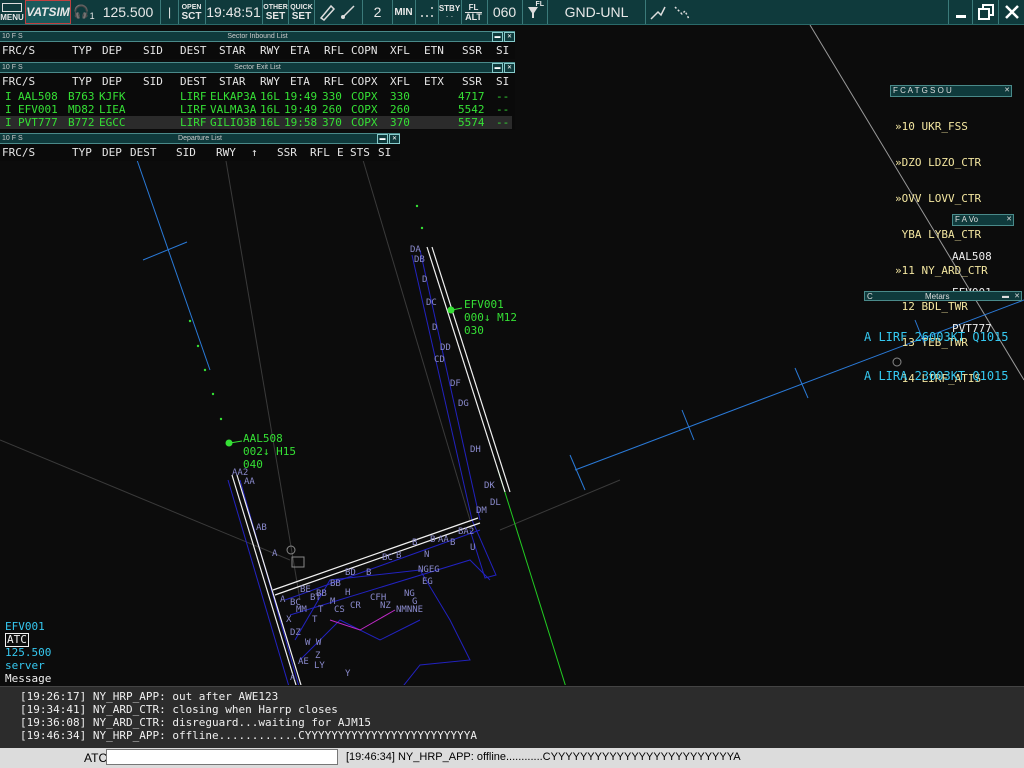  I want to click on list-header: 10 F S Sector Inbound List ▬ ✕, so click(257, 36).